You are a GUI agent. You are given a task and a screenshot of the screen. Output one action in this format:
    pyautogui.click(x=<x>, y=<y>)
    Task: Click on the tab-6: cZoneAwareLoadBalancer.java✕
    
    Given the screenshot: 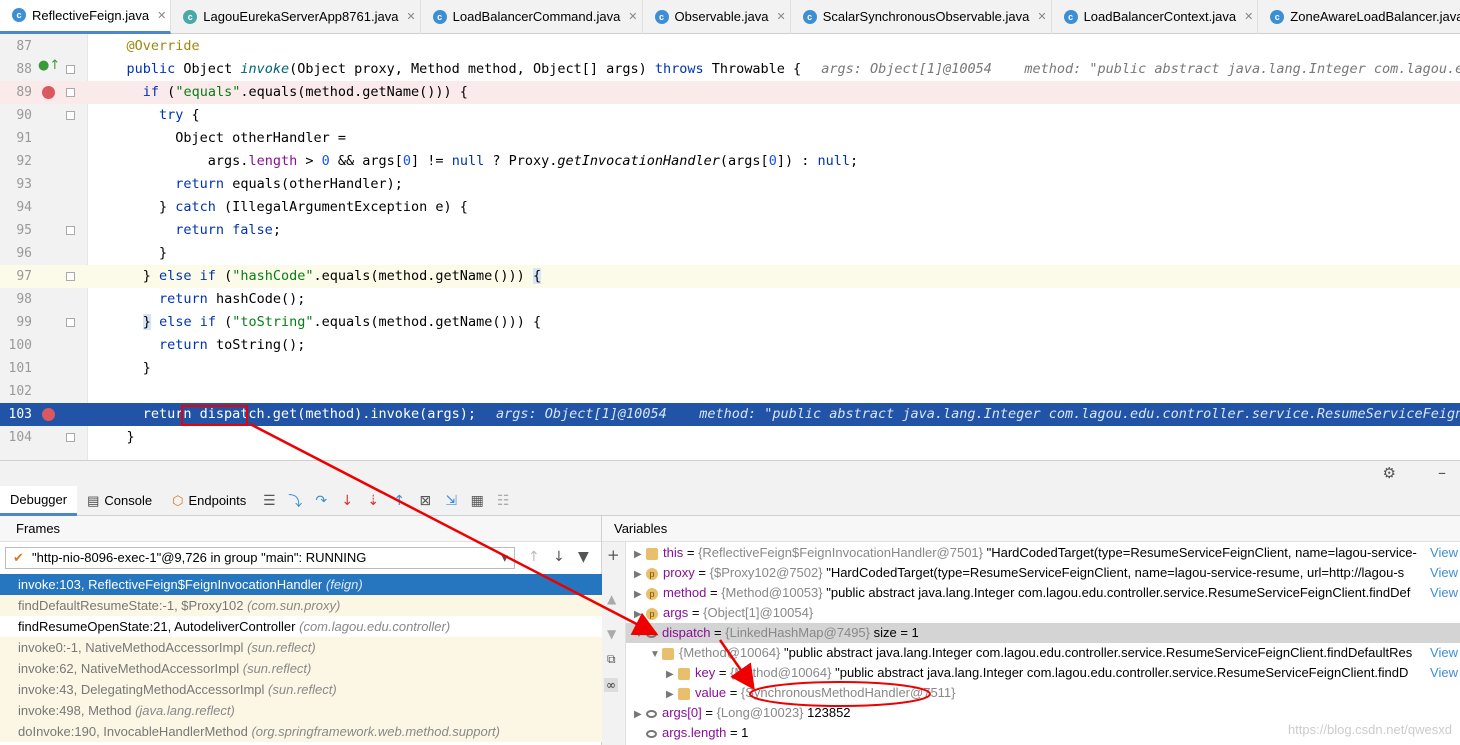 What is the action you would take?
    pyautogui.click(x=1359, y=17)
    